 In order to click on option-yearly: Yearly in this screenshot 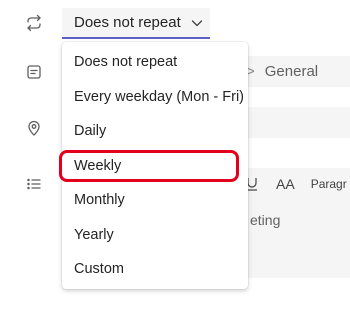, I will do `click(155, 235)`.